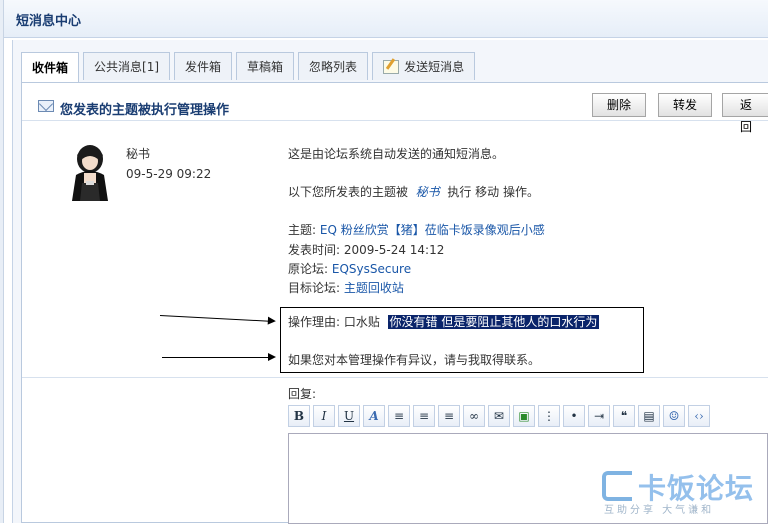 The width and height of the screenshot is (768, 524). Describe the element at coordinates (399, 416) in the screenshot. I see `align-left-icon: ≡` at that location.